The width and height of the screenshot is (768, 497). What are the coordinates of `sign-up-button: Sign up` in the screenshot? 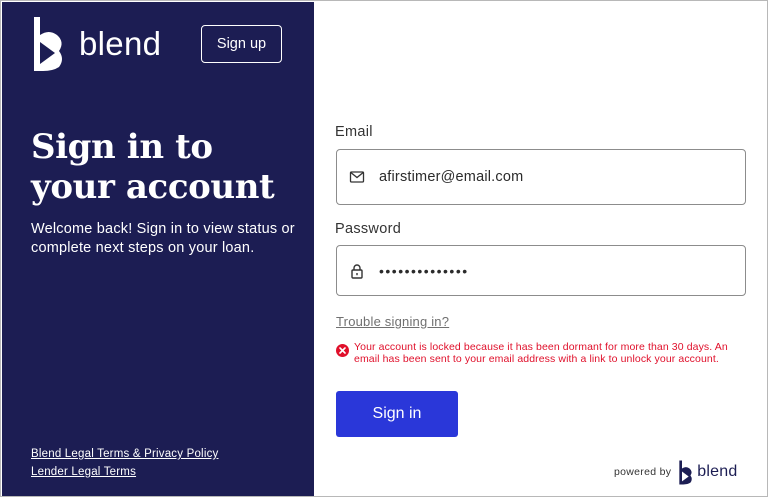 It's located at (241, 44).